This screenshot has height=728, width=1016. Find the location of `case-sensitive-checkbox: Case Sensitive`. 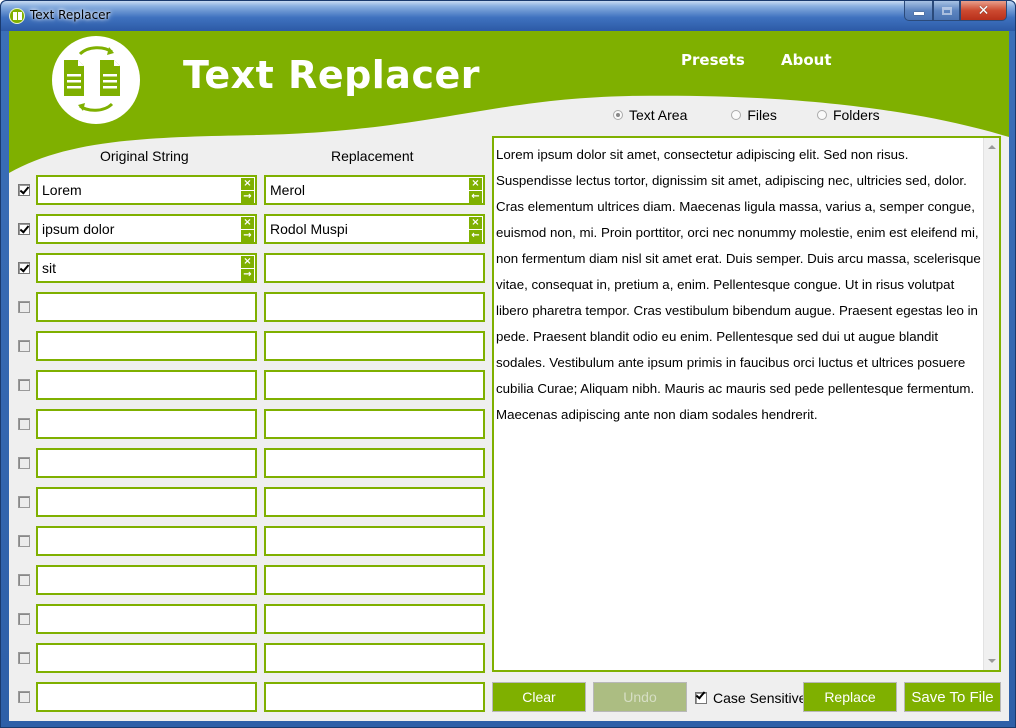

case-sensitive-checkbox: Case Sensitive is located at coordinates (750, 698).